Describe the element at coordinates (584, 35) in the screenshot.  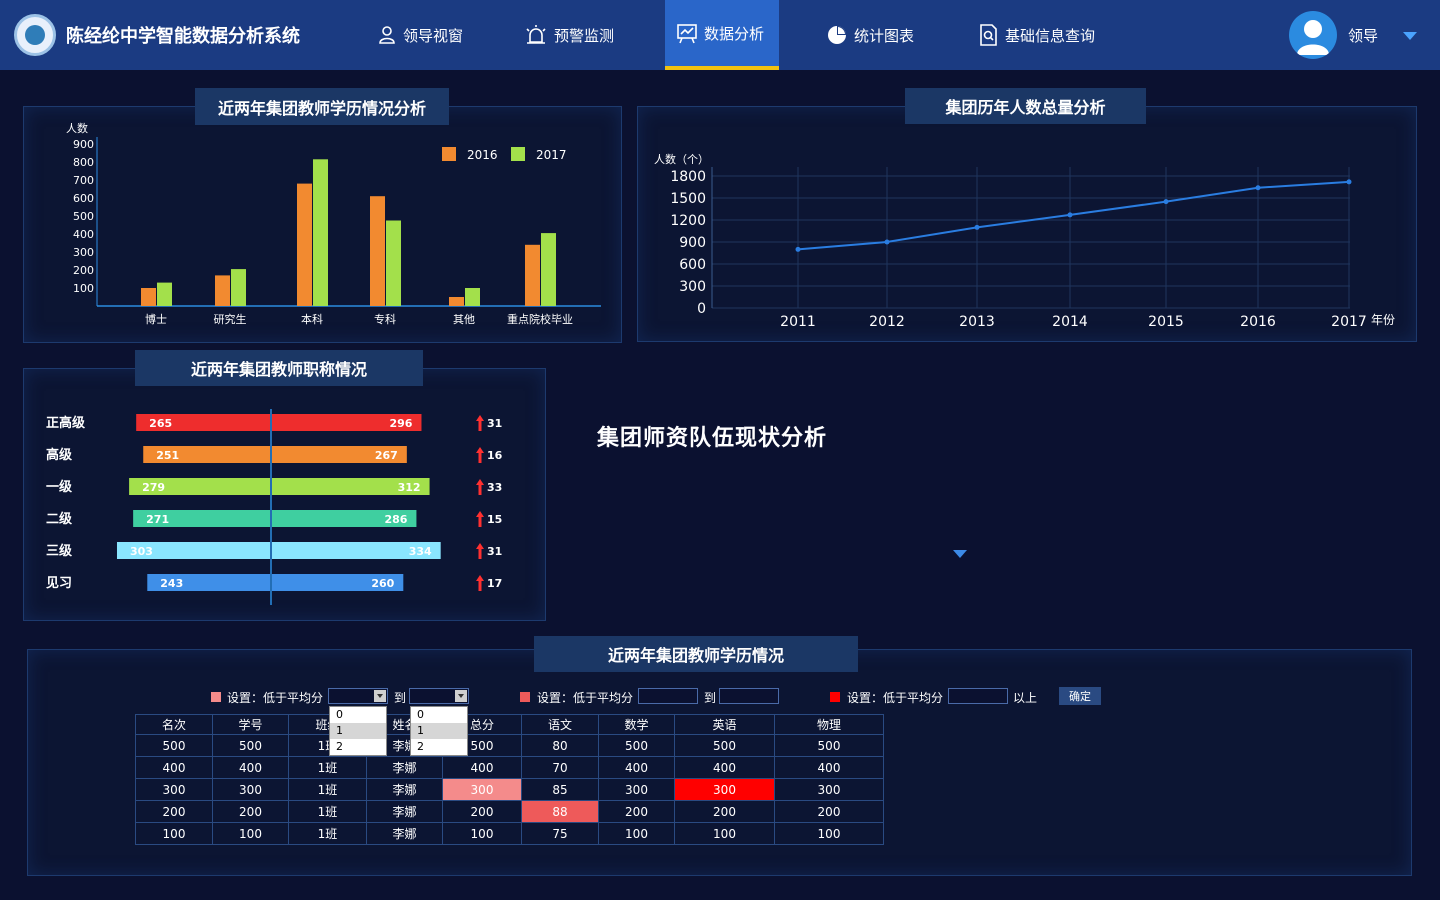
I see `nav-label: 预警监测` at that location.